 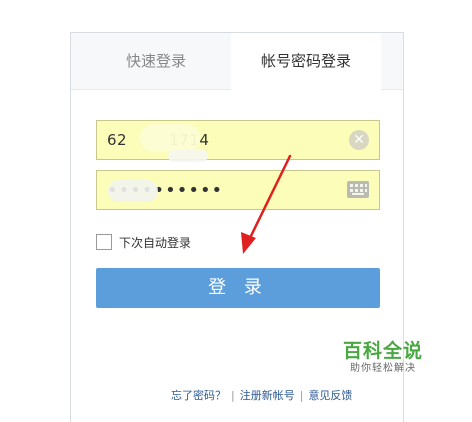 I want to click on username-field: ✕, so click(x=238, y=140).